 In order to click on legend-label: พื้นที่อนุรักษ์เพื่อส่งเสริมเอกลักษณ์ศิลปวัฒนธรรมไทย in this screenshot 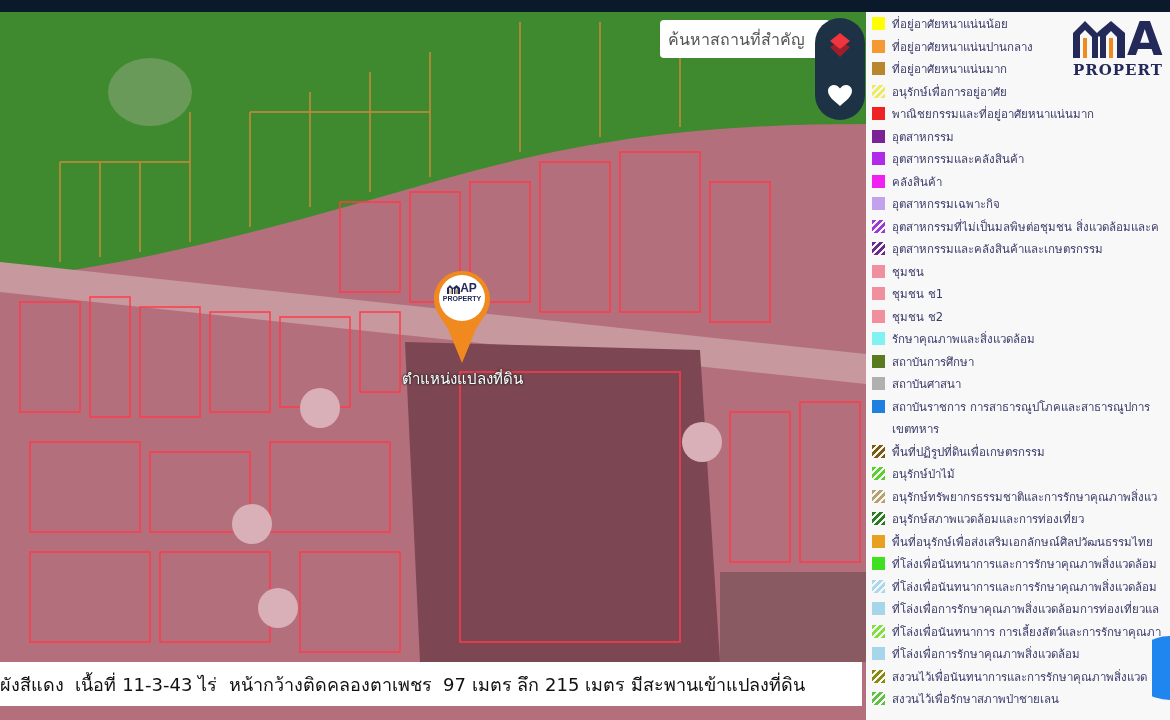, I will do `click(1022, 542)`.